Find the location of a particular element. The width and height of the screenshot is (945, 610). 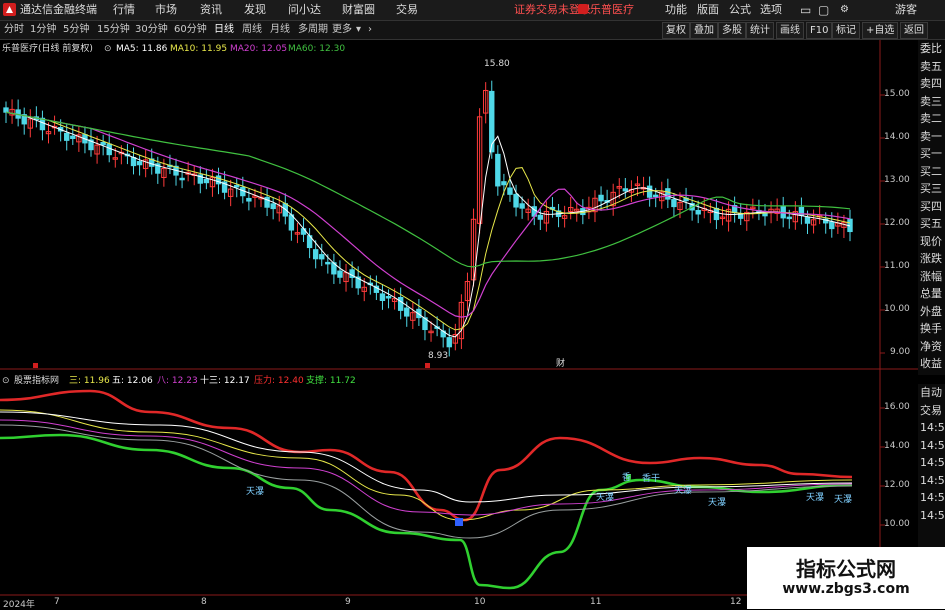

resistance-name: 压力 is located at coordinates (263, 381).